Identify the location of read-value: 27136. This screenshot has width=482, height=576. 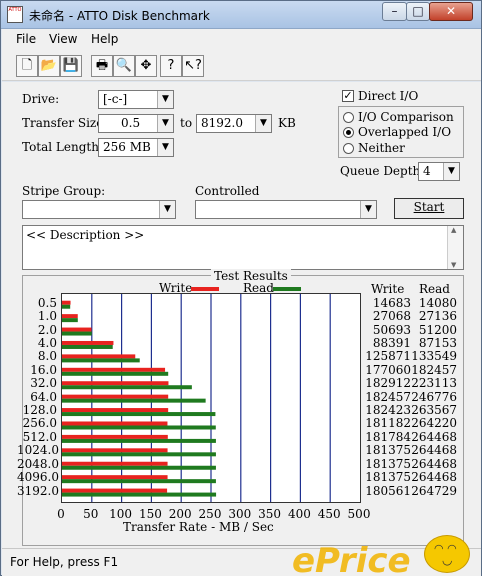
(437, 316).